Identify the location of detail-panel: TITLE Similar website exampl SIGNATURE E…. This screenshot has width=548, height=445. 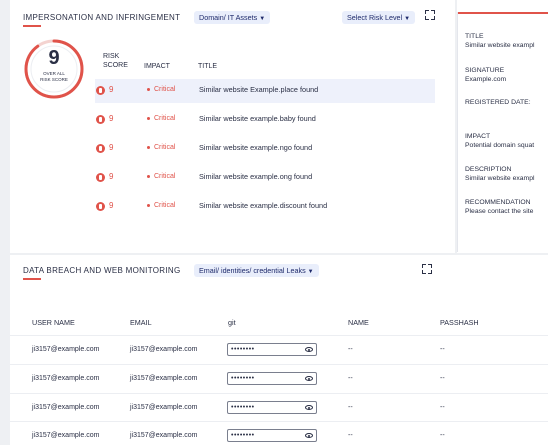
(502, 126).